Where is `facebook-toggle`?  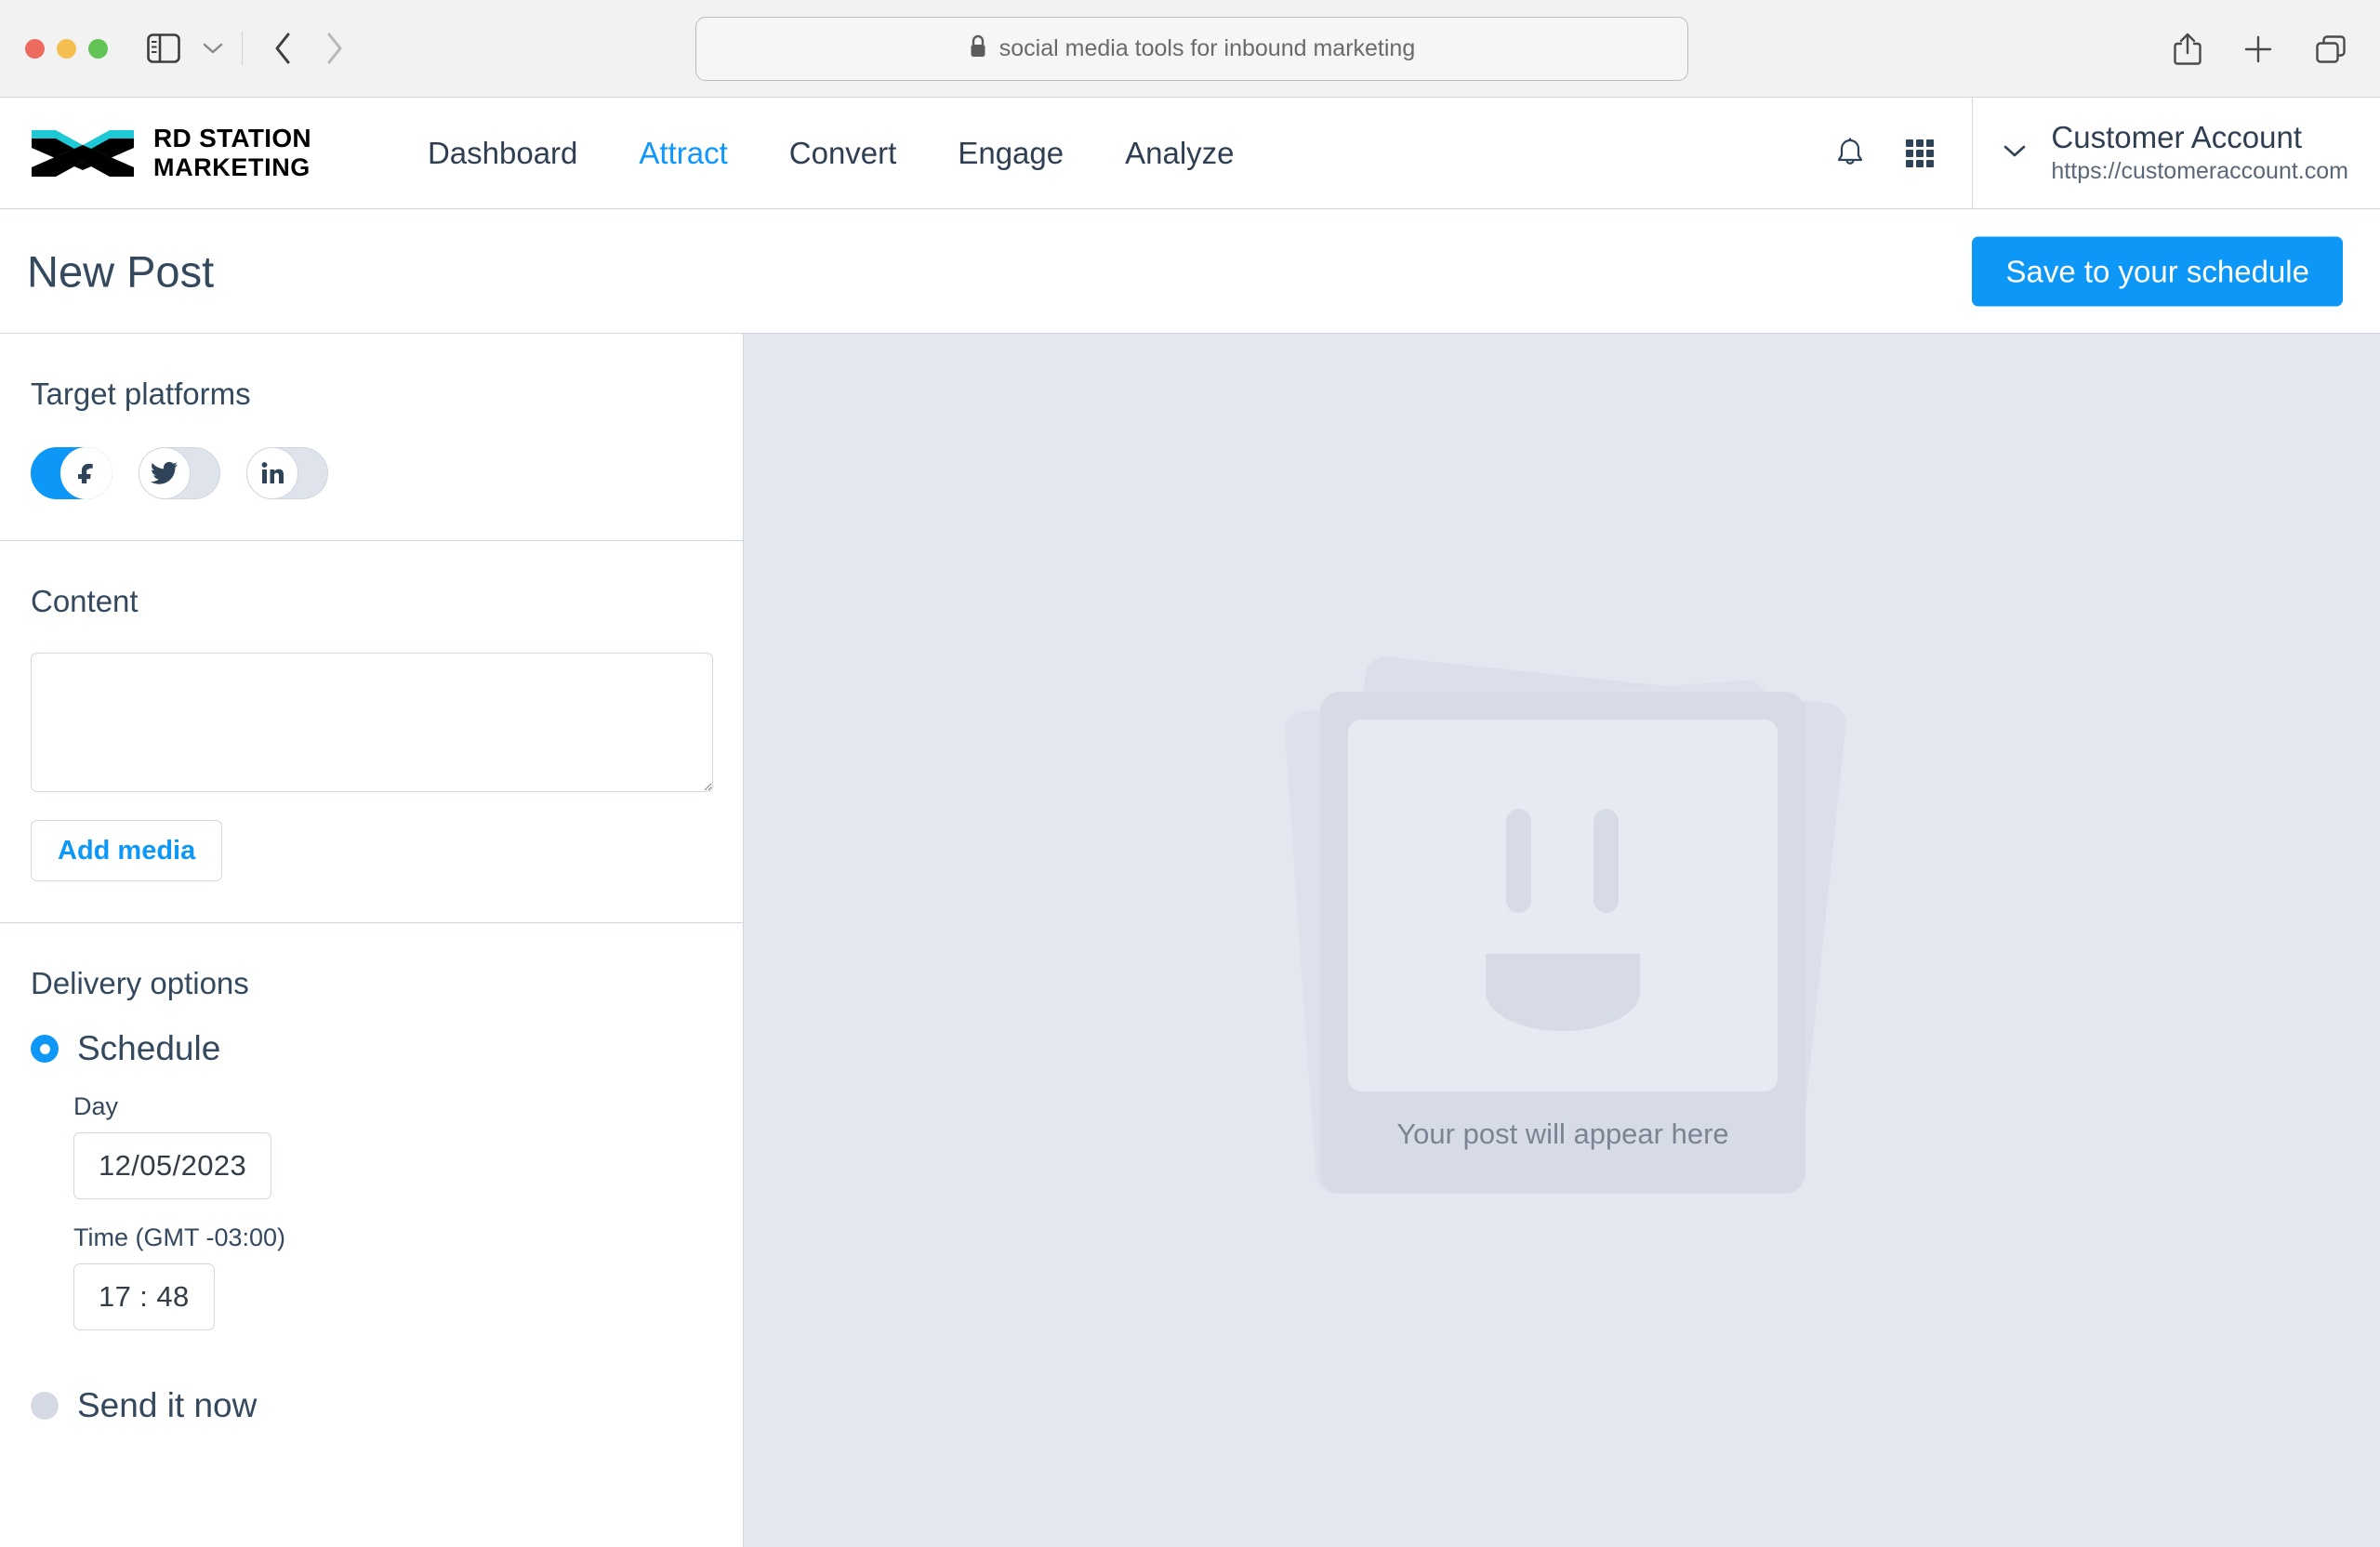 facebook-toggle is located at coordinates (71, 473).